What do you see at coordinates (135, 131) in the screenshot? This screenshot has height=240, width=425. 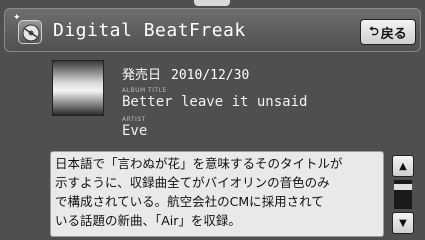 I see `artist-name: Eve` at bounding box center [135, 131].